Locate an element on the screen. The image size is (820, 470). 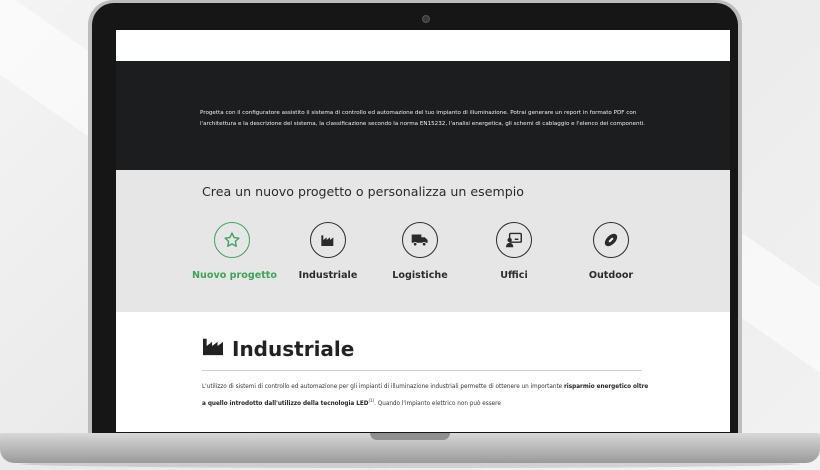
laptop-notch is located at coordinates (410, 436).